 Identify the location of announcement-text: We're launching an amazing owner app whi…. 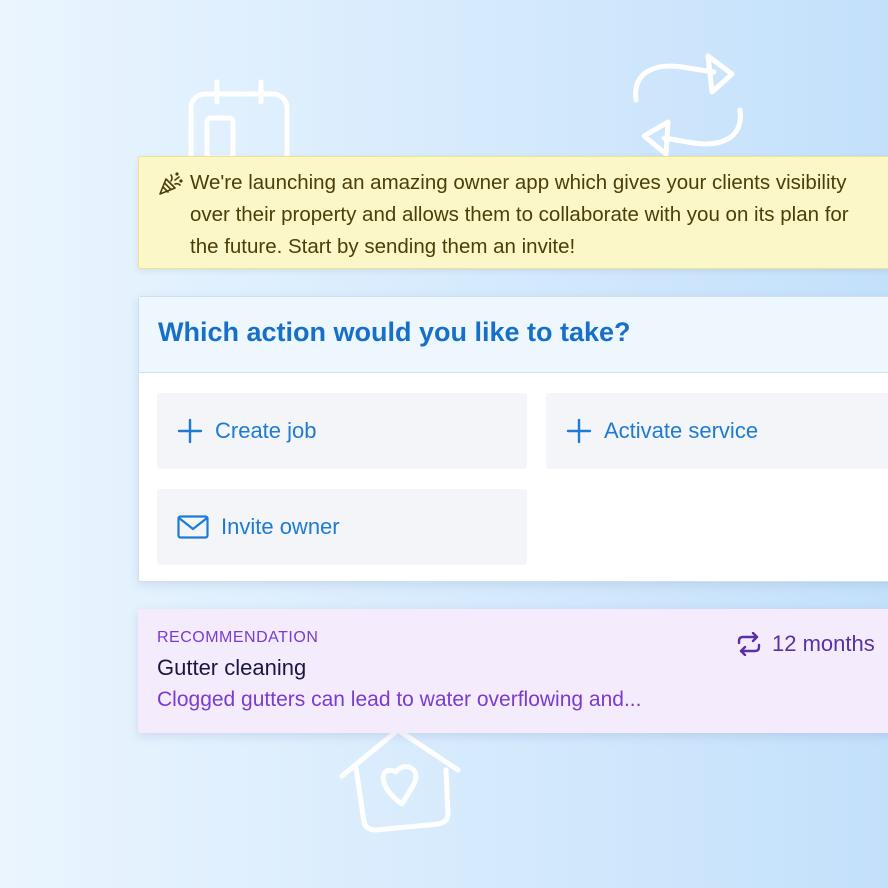
(519, 214).